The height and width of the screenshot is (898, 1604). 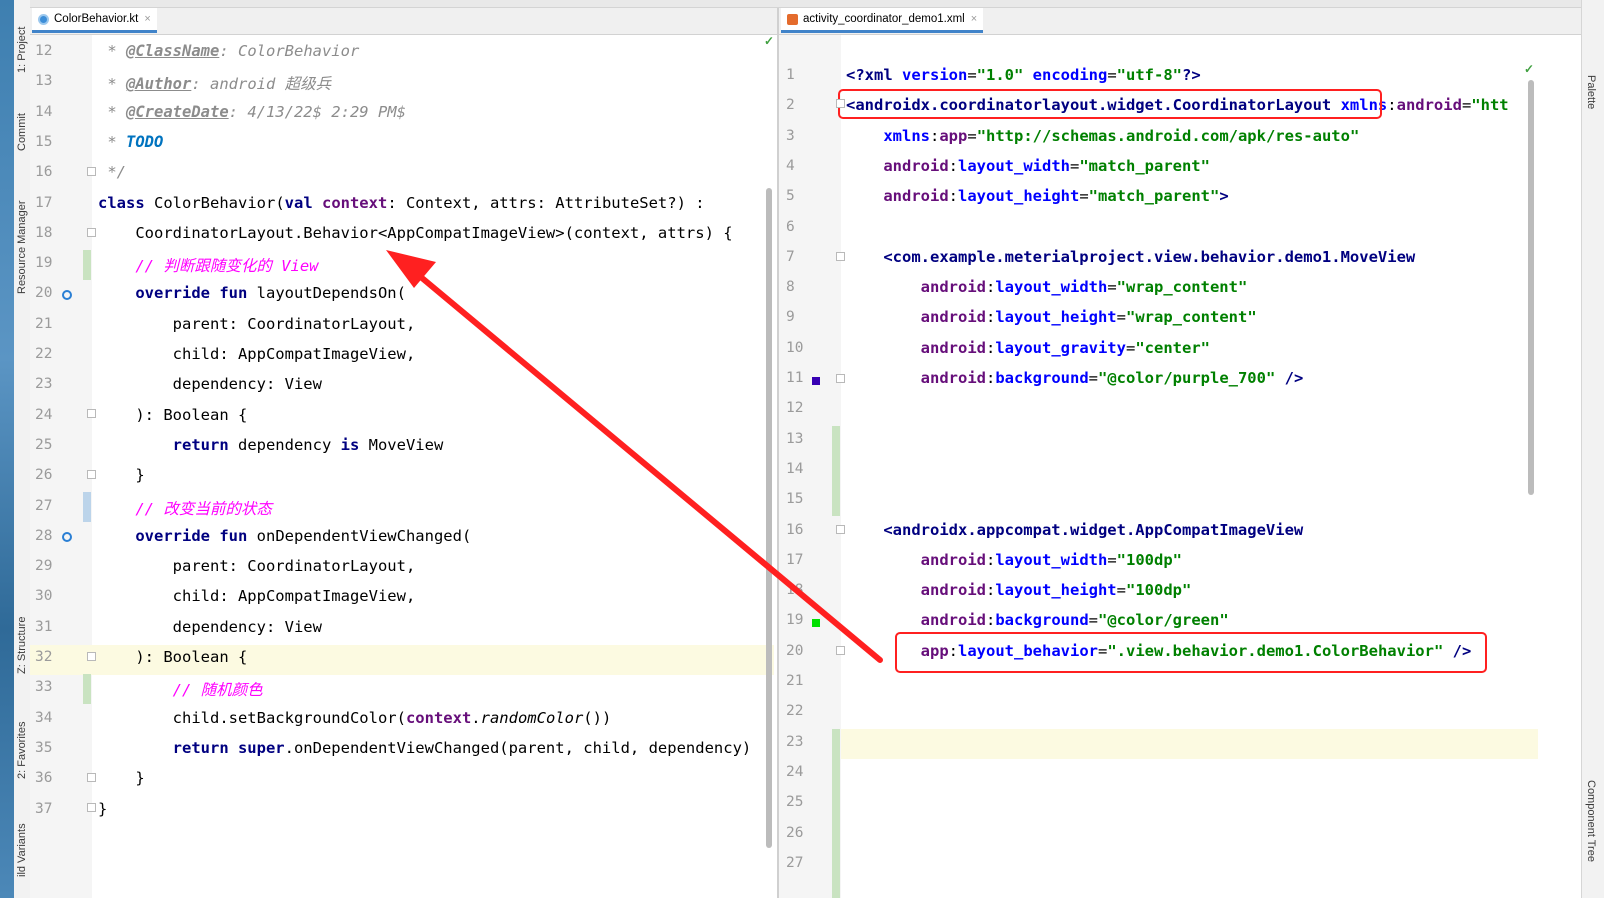 What do you see at coordinates (22, 645) in the screenshot?
I see `tool-tab-structure: Z: Structure` at bounding box center [22, 645].